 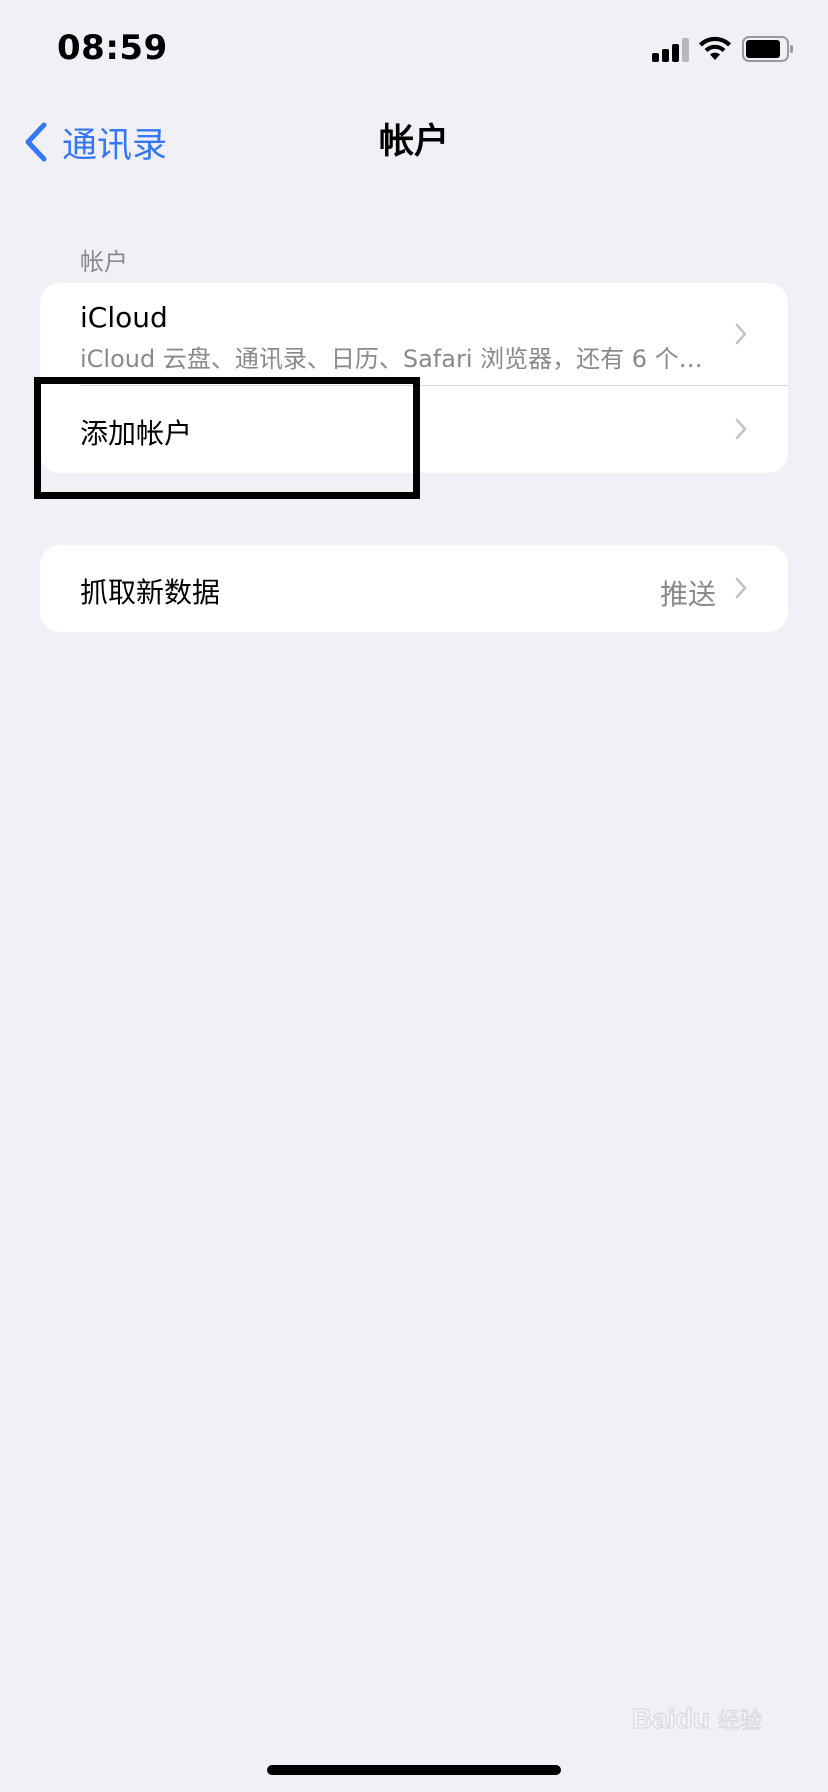 I want to click on fetch-group: 抓取新数据 推送, so click(x=414, y=588).